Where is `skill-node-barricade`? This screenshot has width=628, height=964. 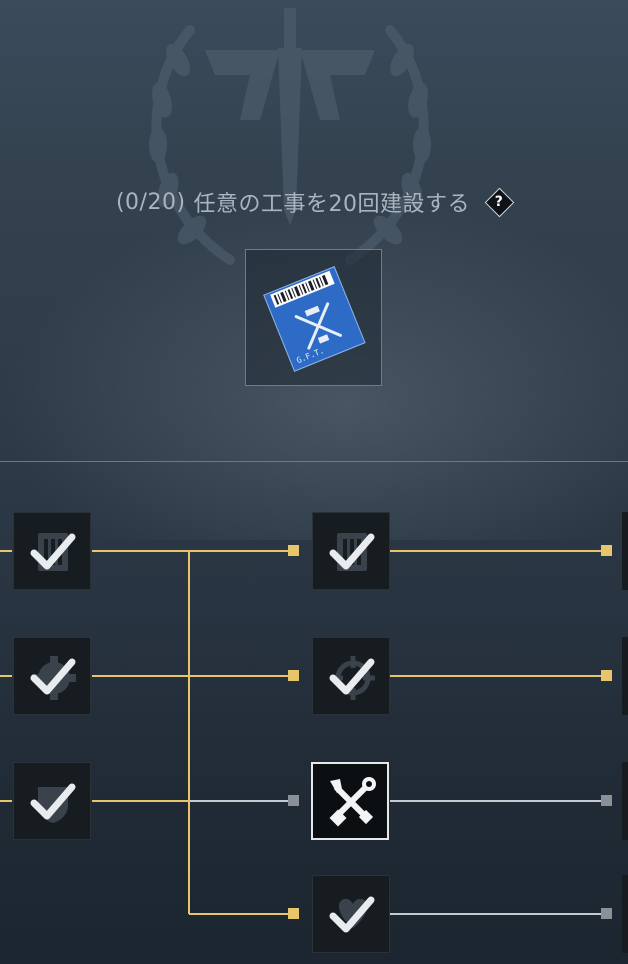 skill-node-barricade is located at coordinates (52, 551).